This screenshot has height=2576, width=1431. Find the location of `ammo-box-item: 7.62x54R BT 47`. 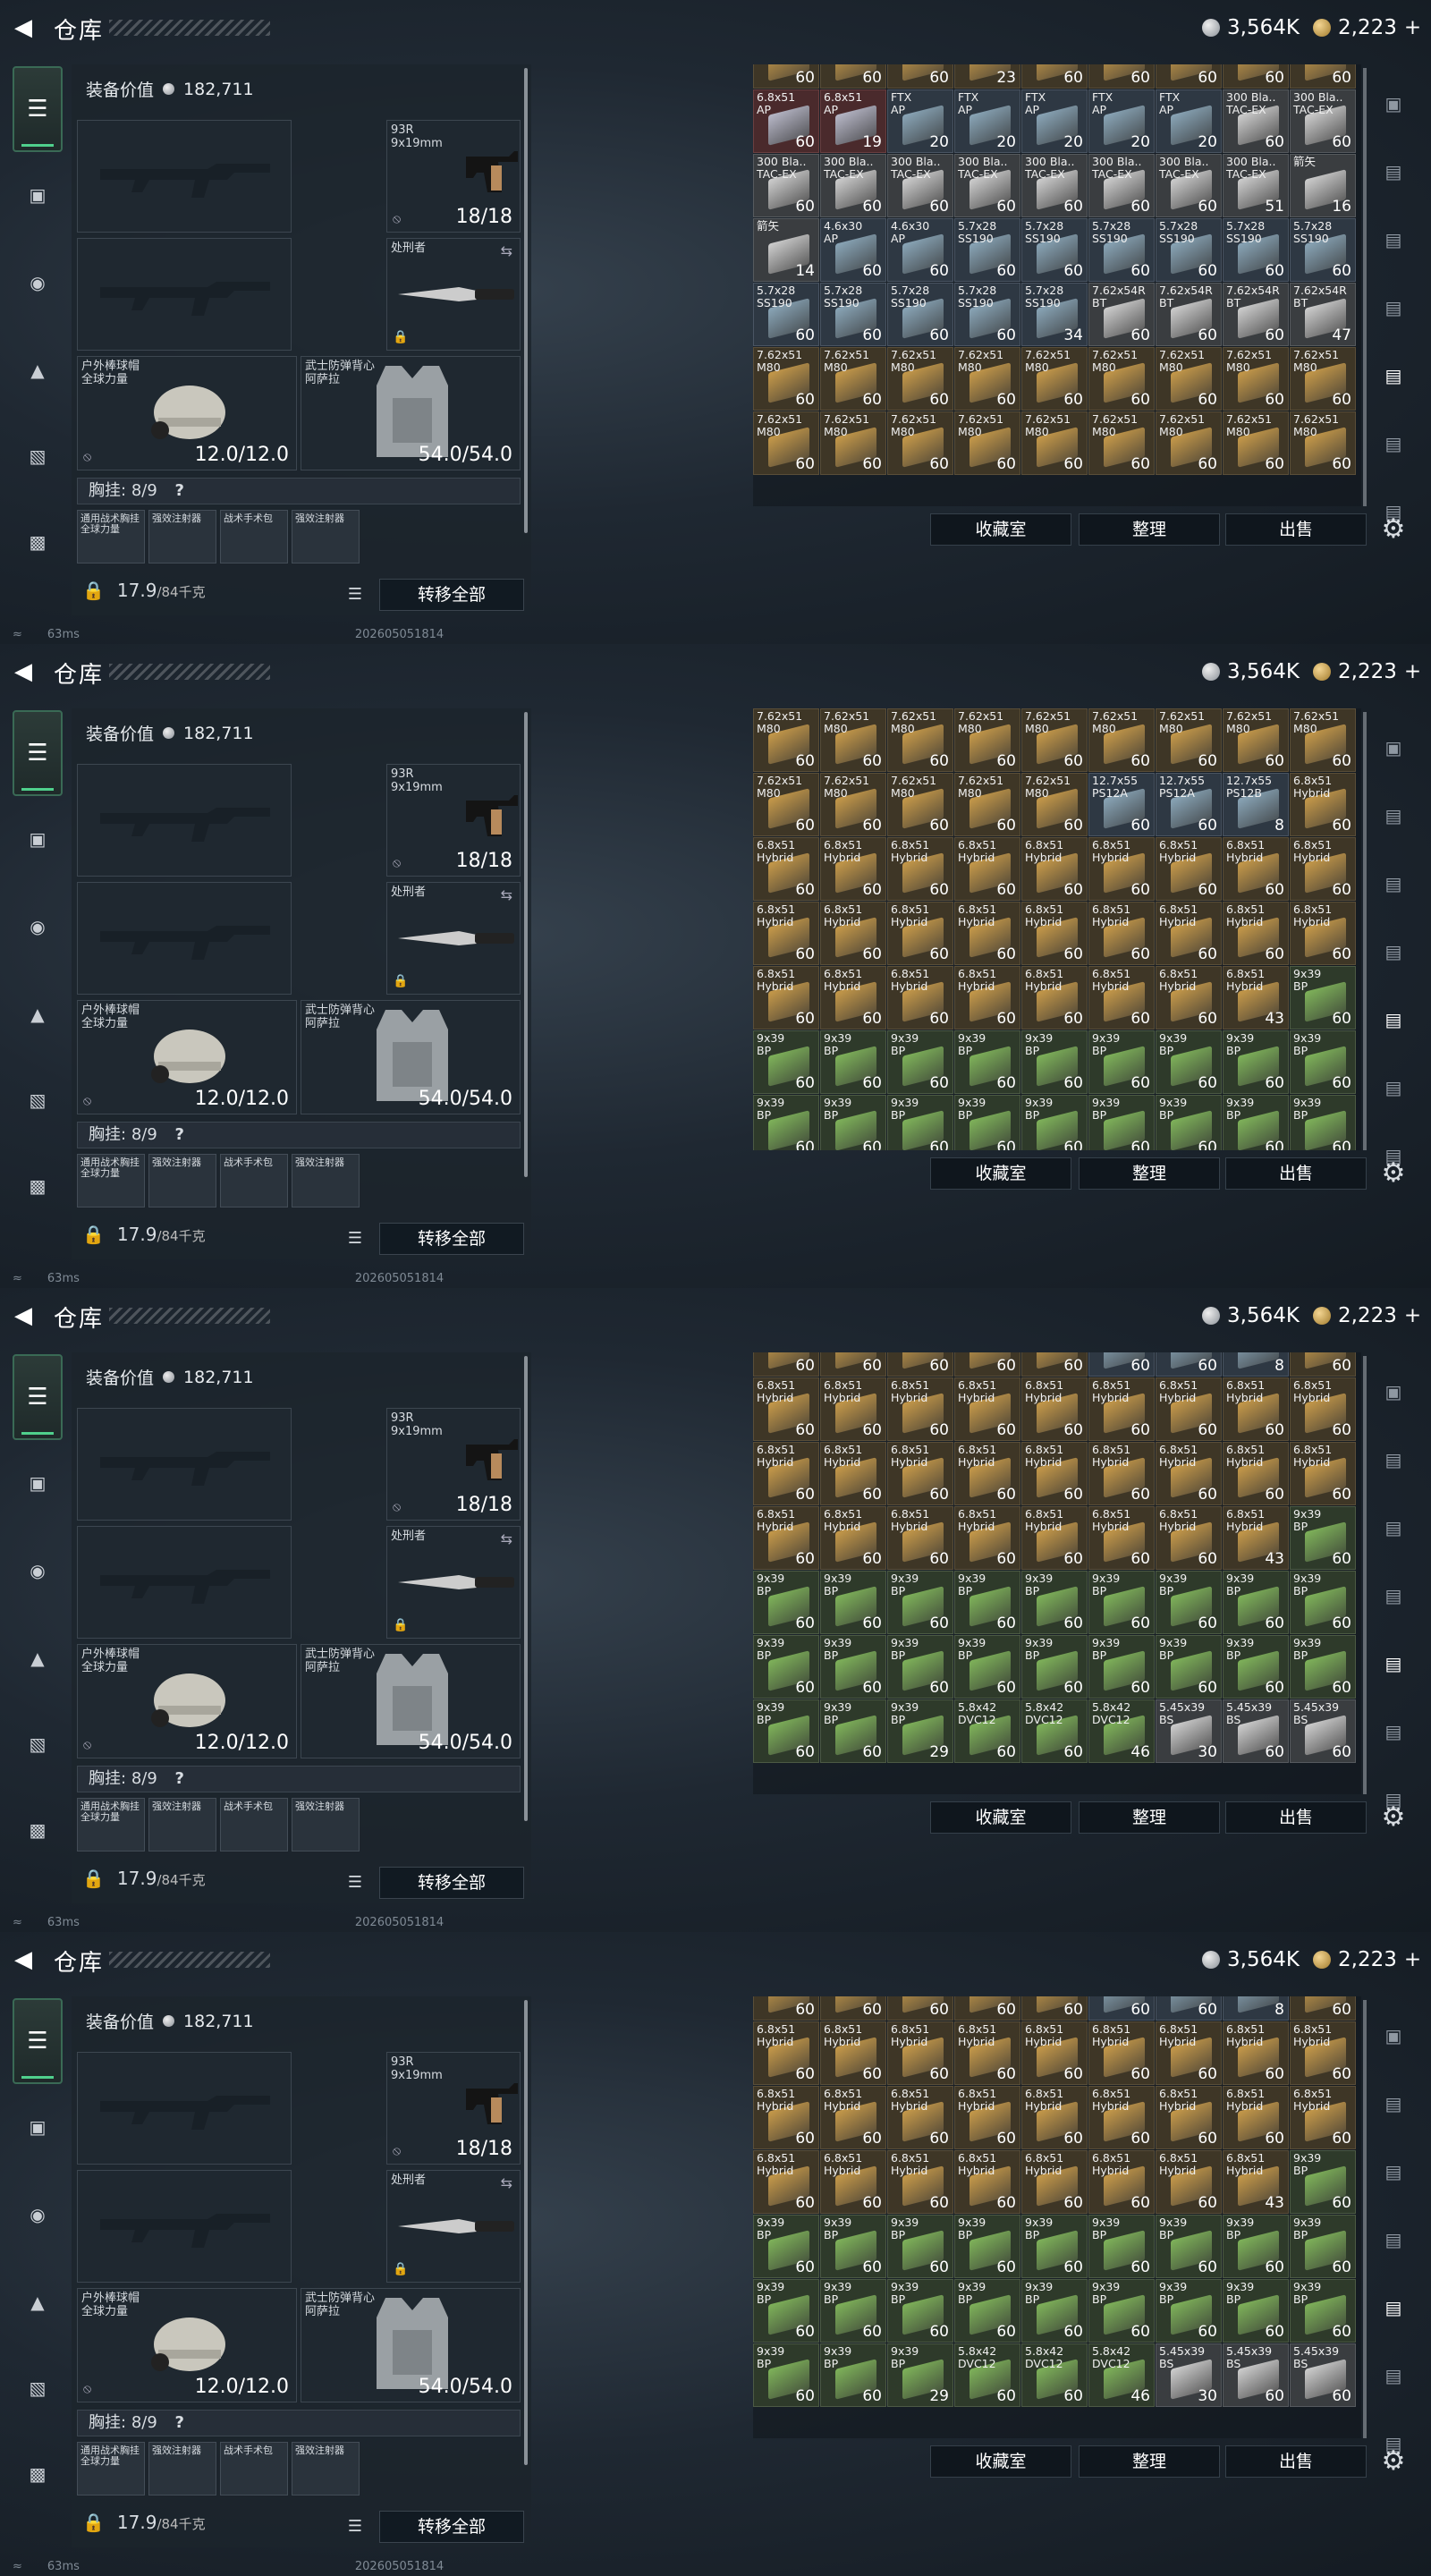

ammo-box-item: 7.62x54R BT 47 is located at coordinates (1323, 314).